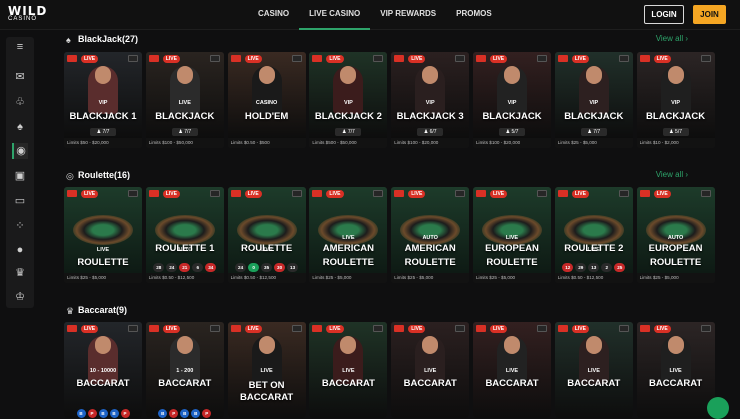 The width and height of the screenshot is (740, 419). What do you see at coordinates (675, 100) in the screenshot?
I see `game-card: LIVE VIP BLACKJACK ♟ 5/7 Limits $10 - $2,000` at bounding box center [675, 100].